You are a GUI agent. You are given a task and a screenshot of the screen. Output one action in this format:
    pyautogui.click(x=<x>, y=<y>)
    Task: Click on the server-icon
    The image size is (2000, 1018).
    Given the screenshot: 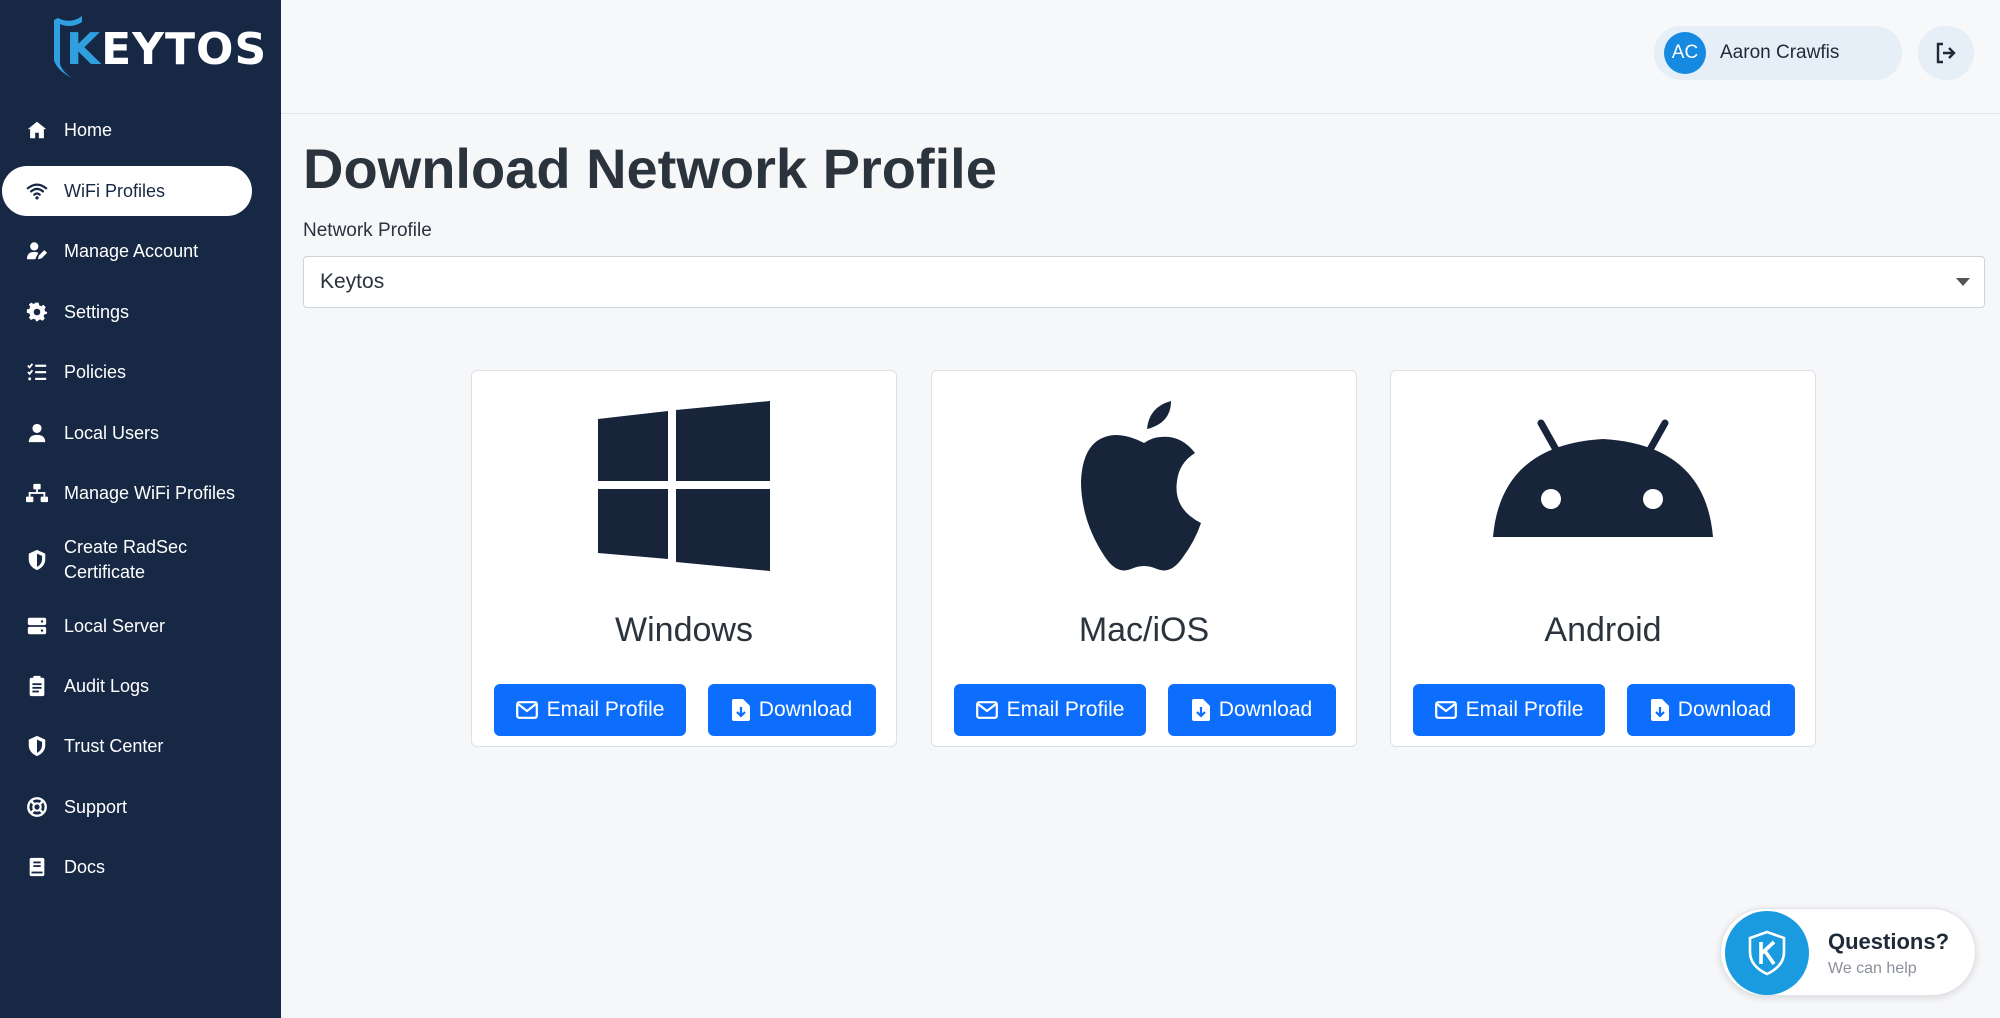 What is the action you would take?
    pyautogui.click(x=37, y=626)
    